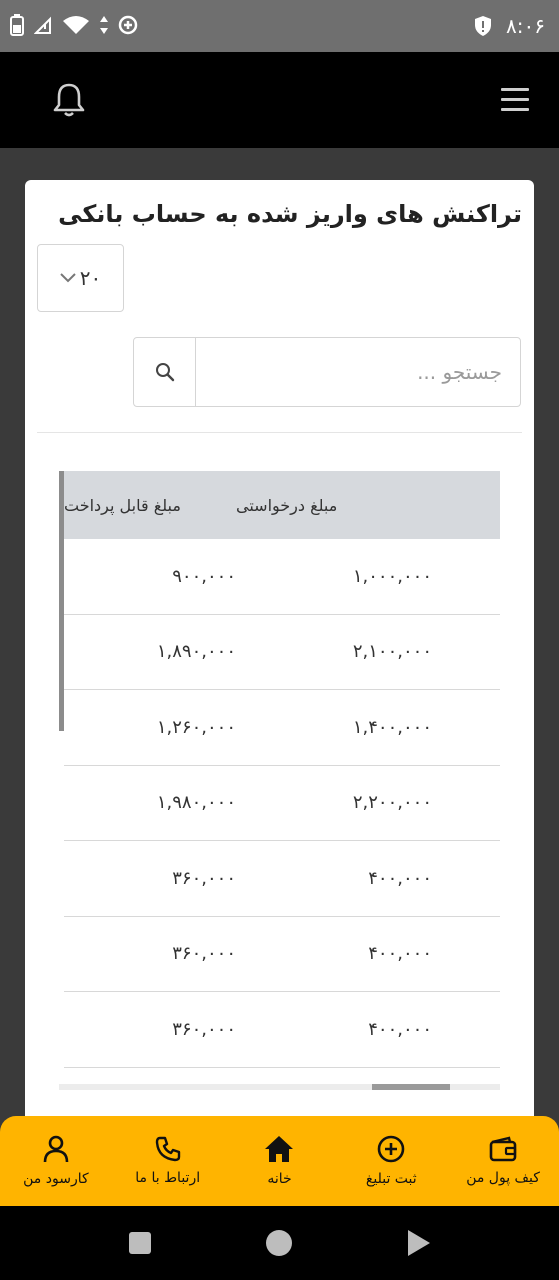 This screenshot has width=559, height=1280. Describe the element at coordinates (17, 25) in the screenshot. I see `battery-saver-icon` at that location.